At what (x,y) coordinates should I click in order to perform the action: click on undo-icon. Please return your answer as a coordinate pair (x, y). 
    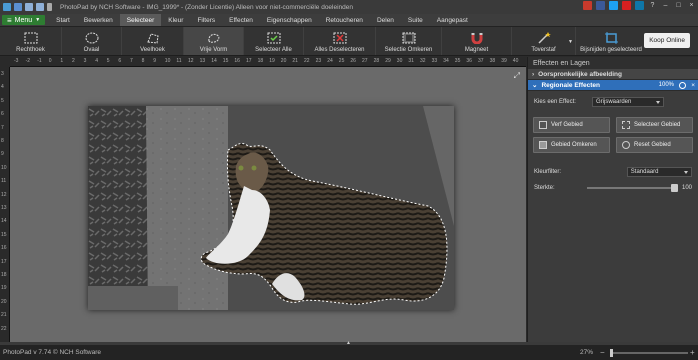
    Looking at the image, I should click on (29, 7).